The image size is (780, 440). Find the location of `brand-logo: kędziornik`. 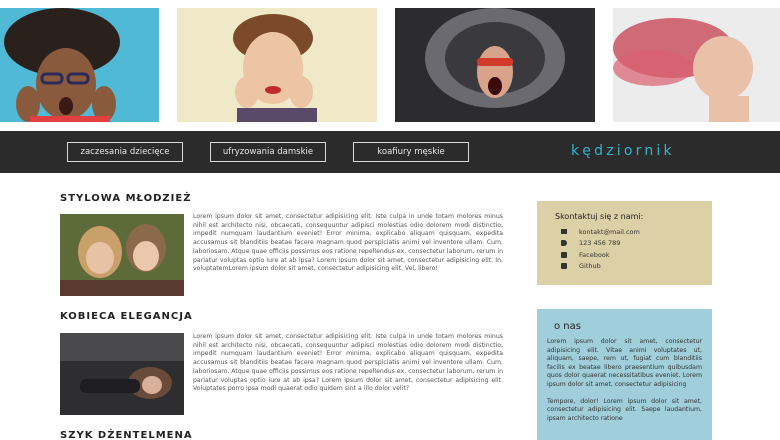

brand-logo: kędziornik is located at coordinates (623, 151).